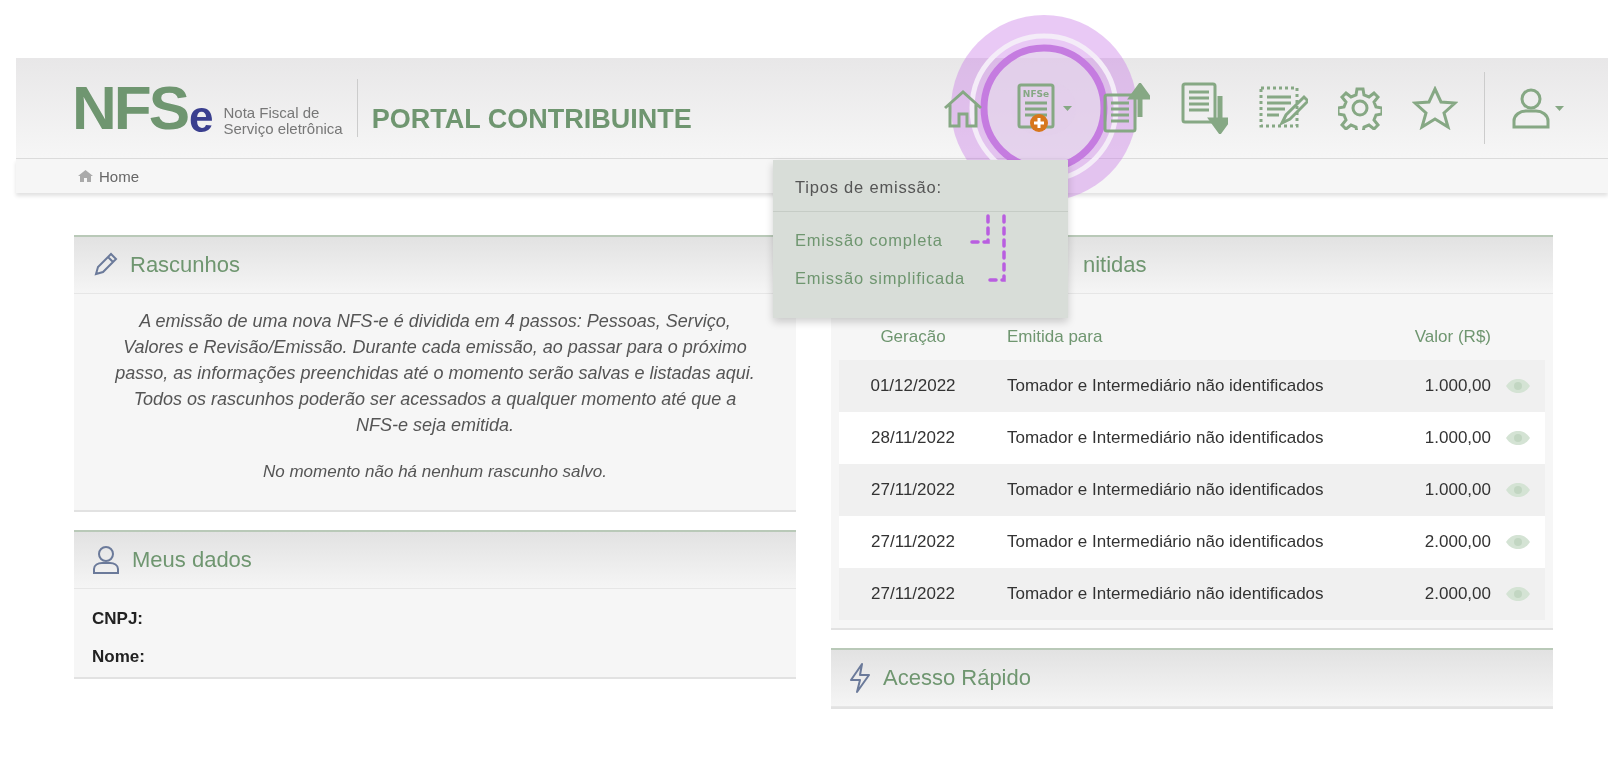 The height and width of the screenshot is (778, 1608). What do you see at coordinates (913, 386) in the screenshot?
I see `table-cell-text: 01/12/2022` at bounding box center [913, 386].